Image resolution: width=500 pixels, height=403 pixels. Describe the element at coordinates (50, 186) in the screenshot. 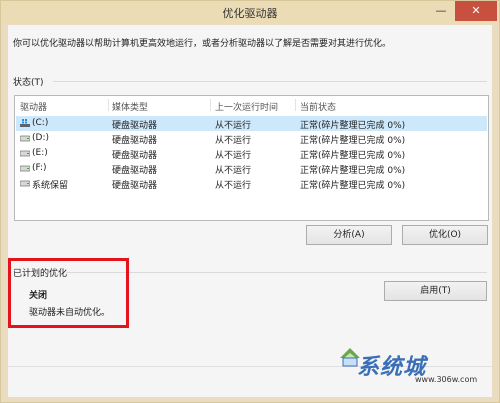

I see `drive-name: 系统保留` at that location.